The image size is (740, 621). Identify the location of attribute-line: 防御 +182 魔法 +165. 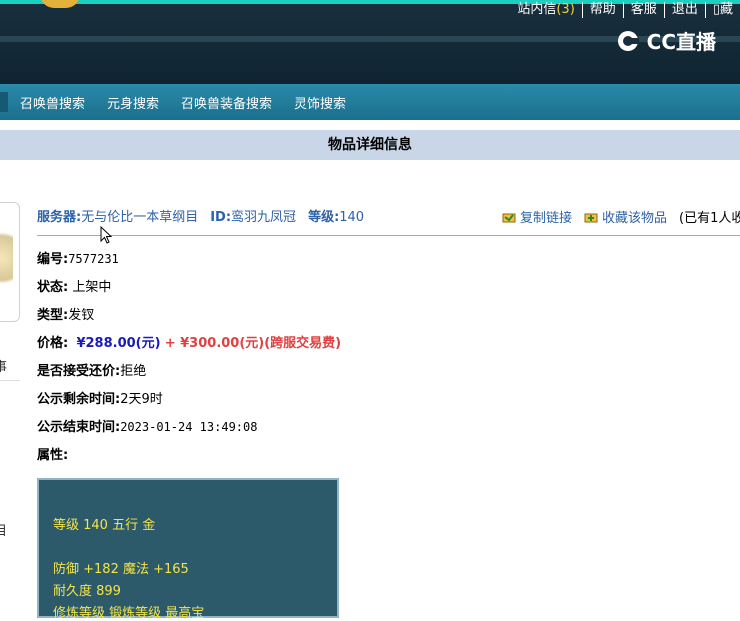
(121, 569).